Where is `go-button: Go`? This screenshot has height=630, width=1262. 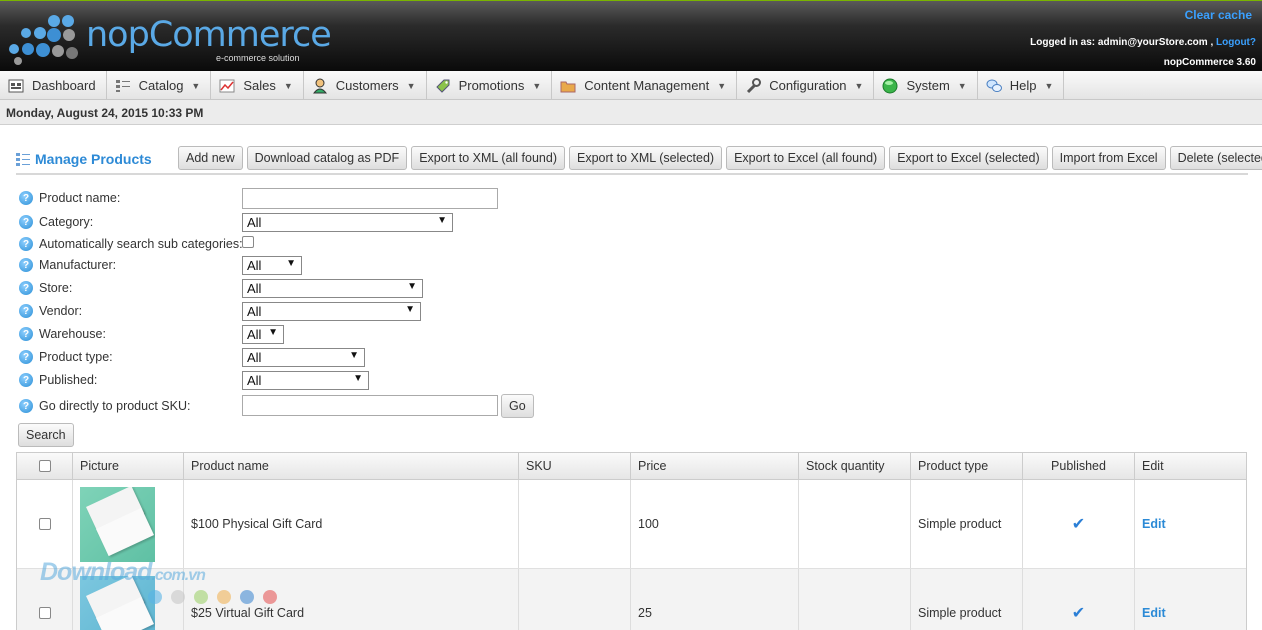
go-button: Go is located at coordinates (517, 406).